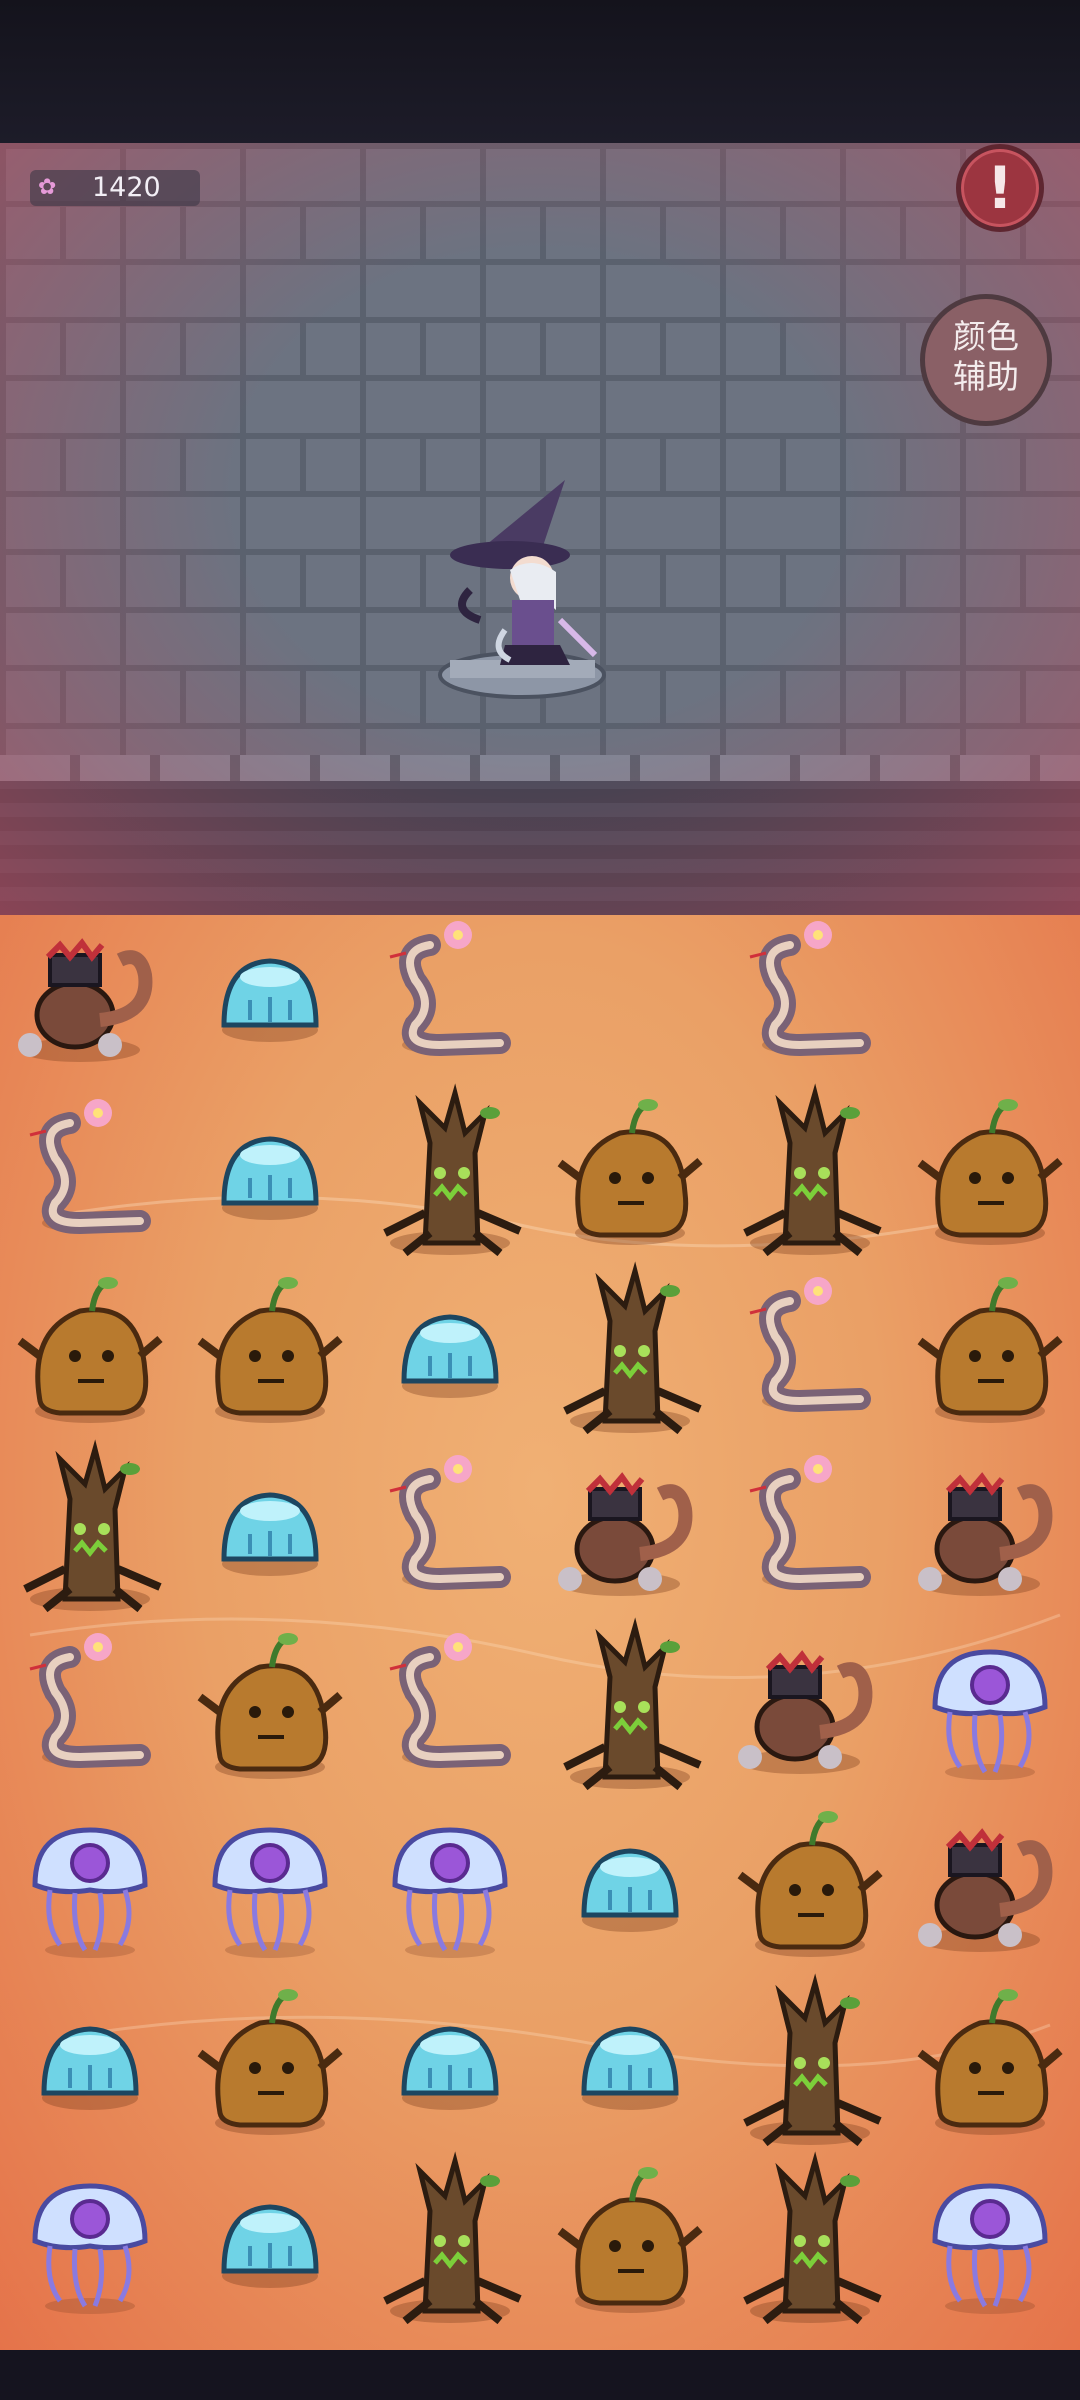 Image resolution: width=1080 pixels, height=2400 pixels. What do you see at coordinates (126, 187) in the screenshot?
I see `score-value: 1420` at bounding box center [126, 187].